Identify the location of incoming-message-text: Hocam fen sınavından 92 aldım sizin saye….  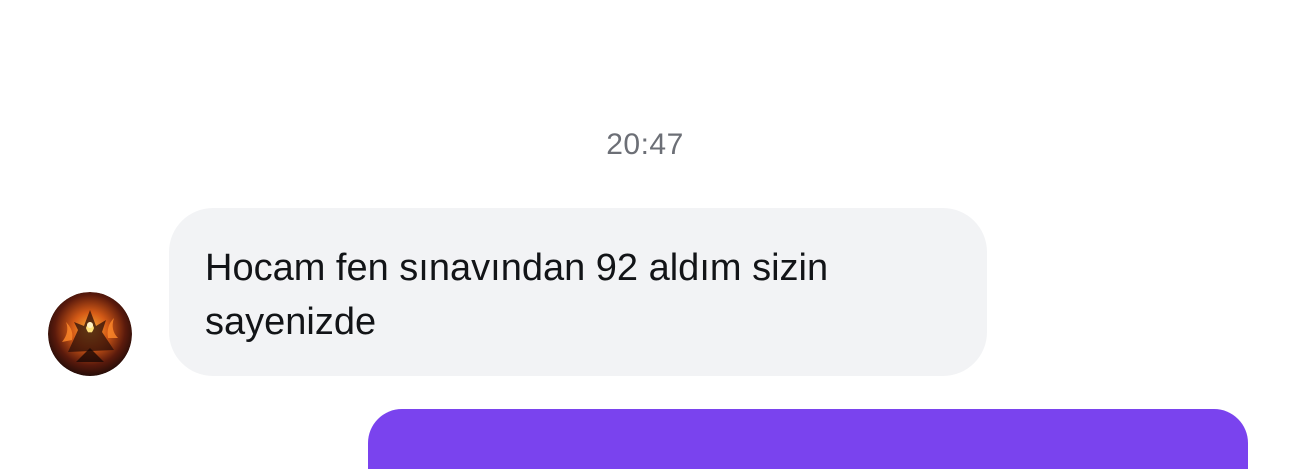
(517, 295).